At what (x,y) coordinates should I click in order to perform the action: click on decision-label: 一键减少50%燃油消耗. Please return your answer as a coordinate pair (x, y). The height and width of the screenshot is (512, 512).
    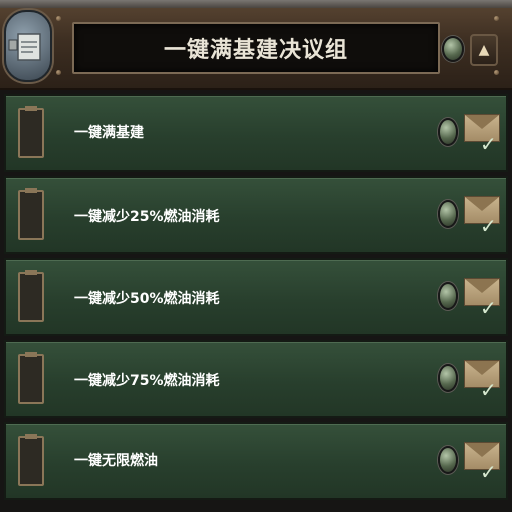
    Looking at the image, I should click on (147, 299).